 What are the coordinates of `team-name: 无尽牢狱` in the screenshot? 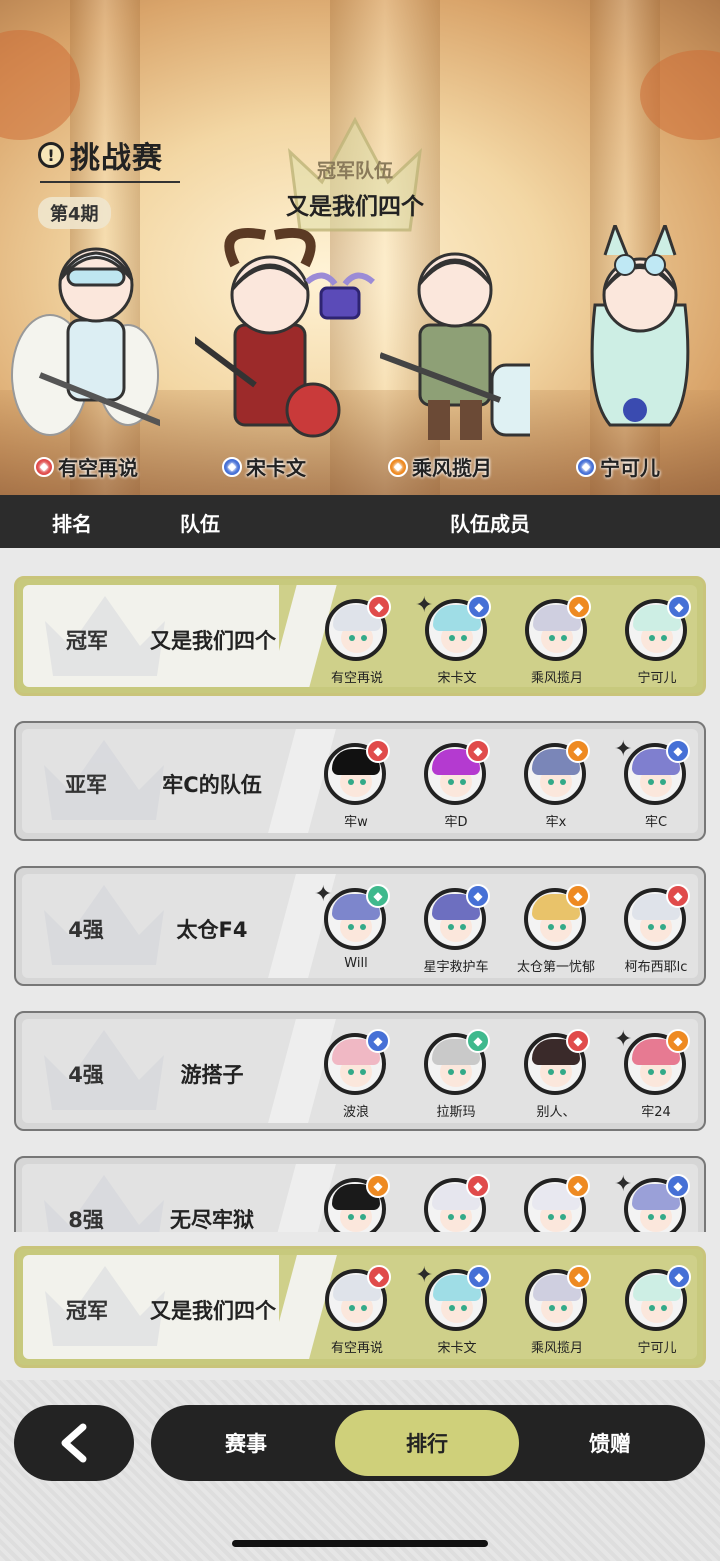 It's located at (212, 1220).